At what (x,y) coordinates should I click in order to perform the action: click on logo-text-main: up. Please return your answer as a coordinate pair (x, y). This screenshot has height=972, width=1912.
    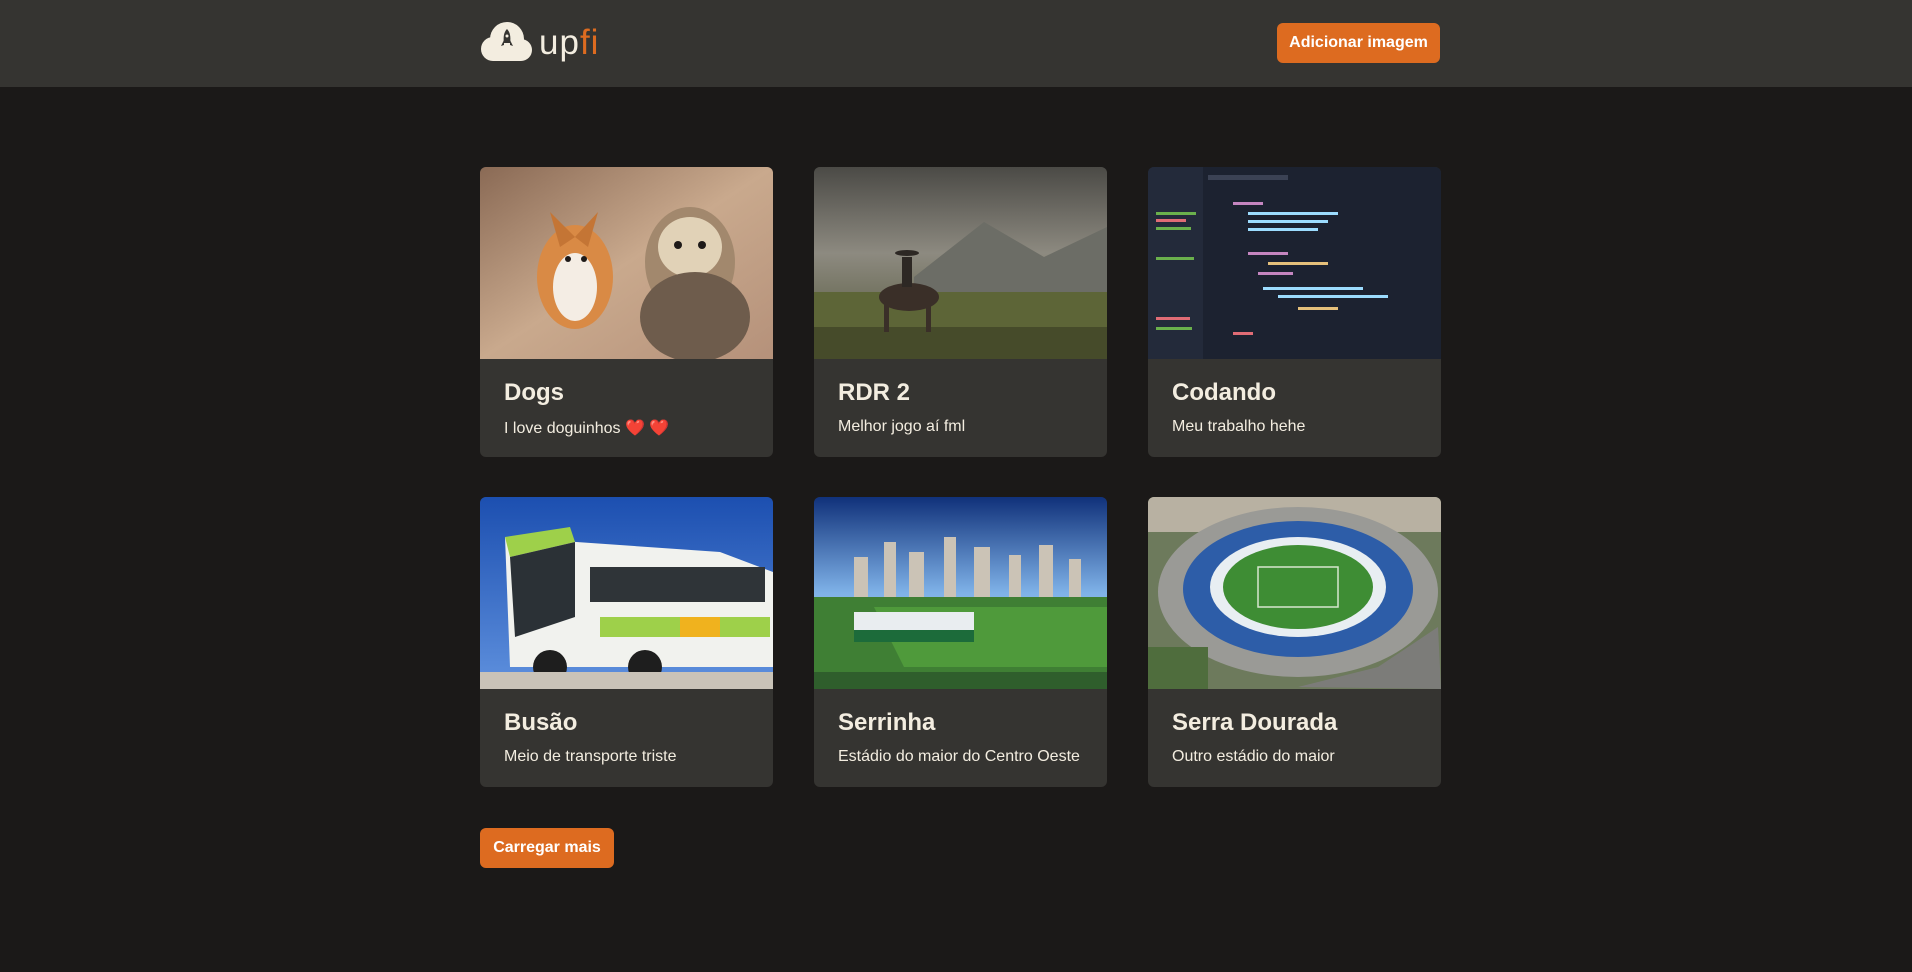
    Looking at the image, I should click on (559, 42).